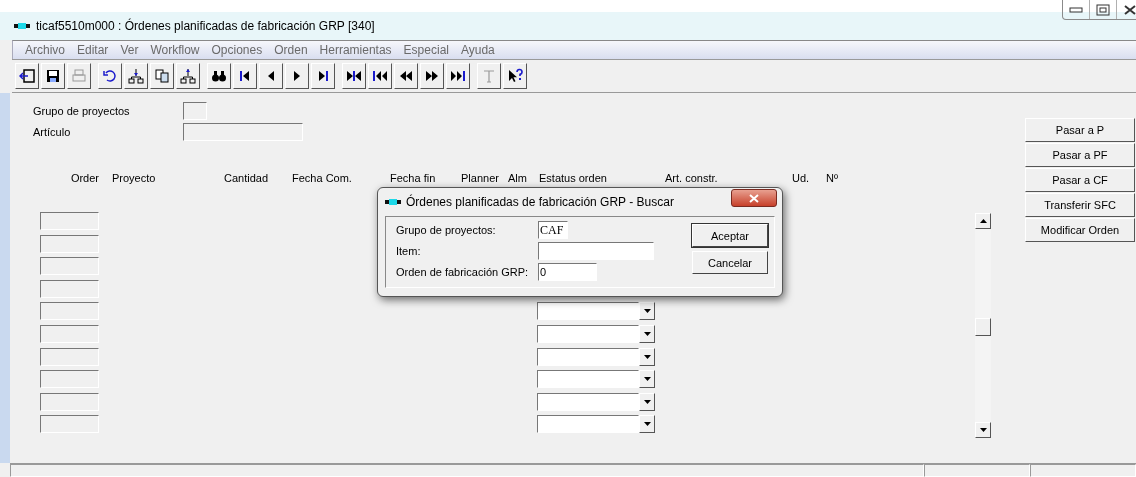 Image resolution: width=1136 pixels, height=477 pixels. Describe the element at coordinates (489, 76) in the screenshot. I see `text-icon` at that location.